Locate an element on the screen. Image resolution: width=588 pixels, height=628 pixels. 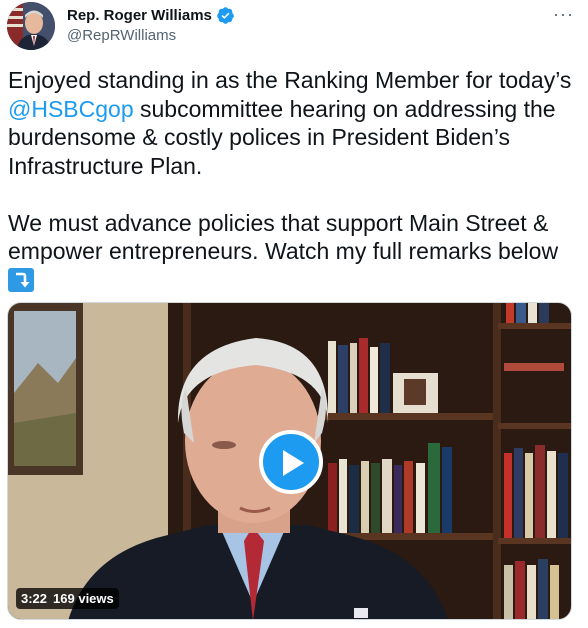
tweet-line-4: Infrastructure Plan. is located at coordinates (105, 165).